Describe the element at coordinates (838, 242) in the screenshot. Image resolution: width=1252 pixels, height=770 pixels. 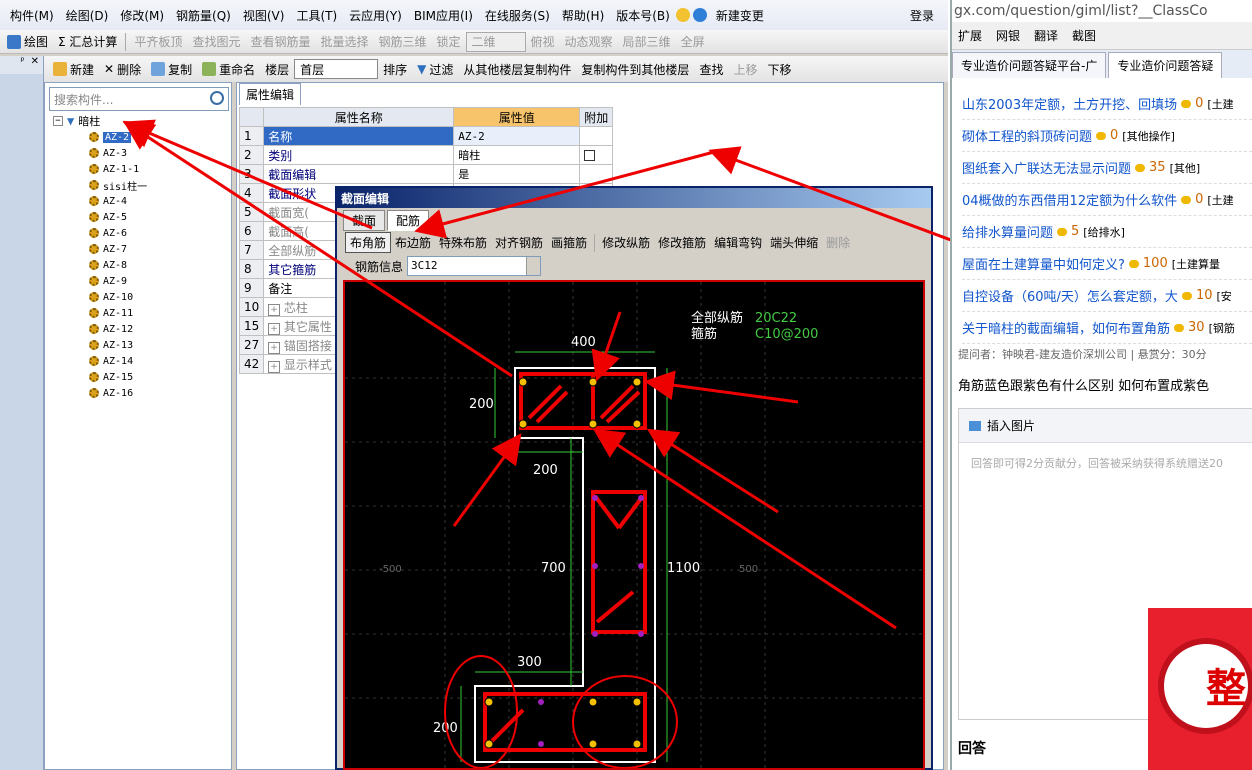
I see `delete-rebar-button: 删除` at that location.